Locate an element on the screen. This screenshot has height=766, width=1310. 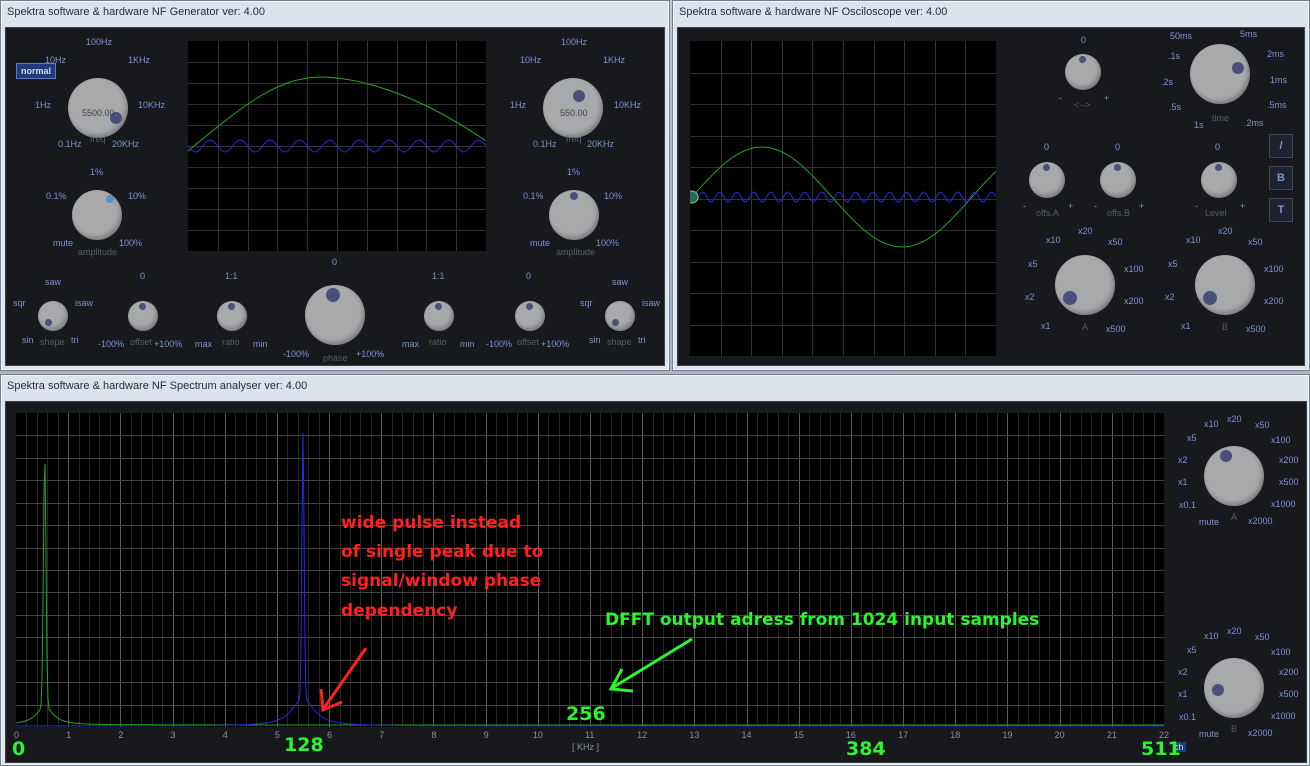
x-tick-label: 8 is located at coordinates (434, 735).